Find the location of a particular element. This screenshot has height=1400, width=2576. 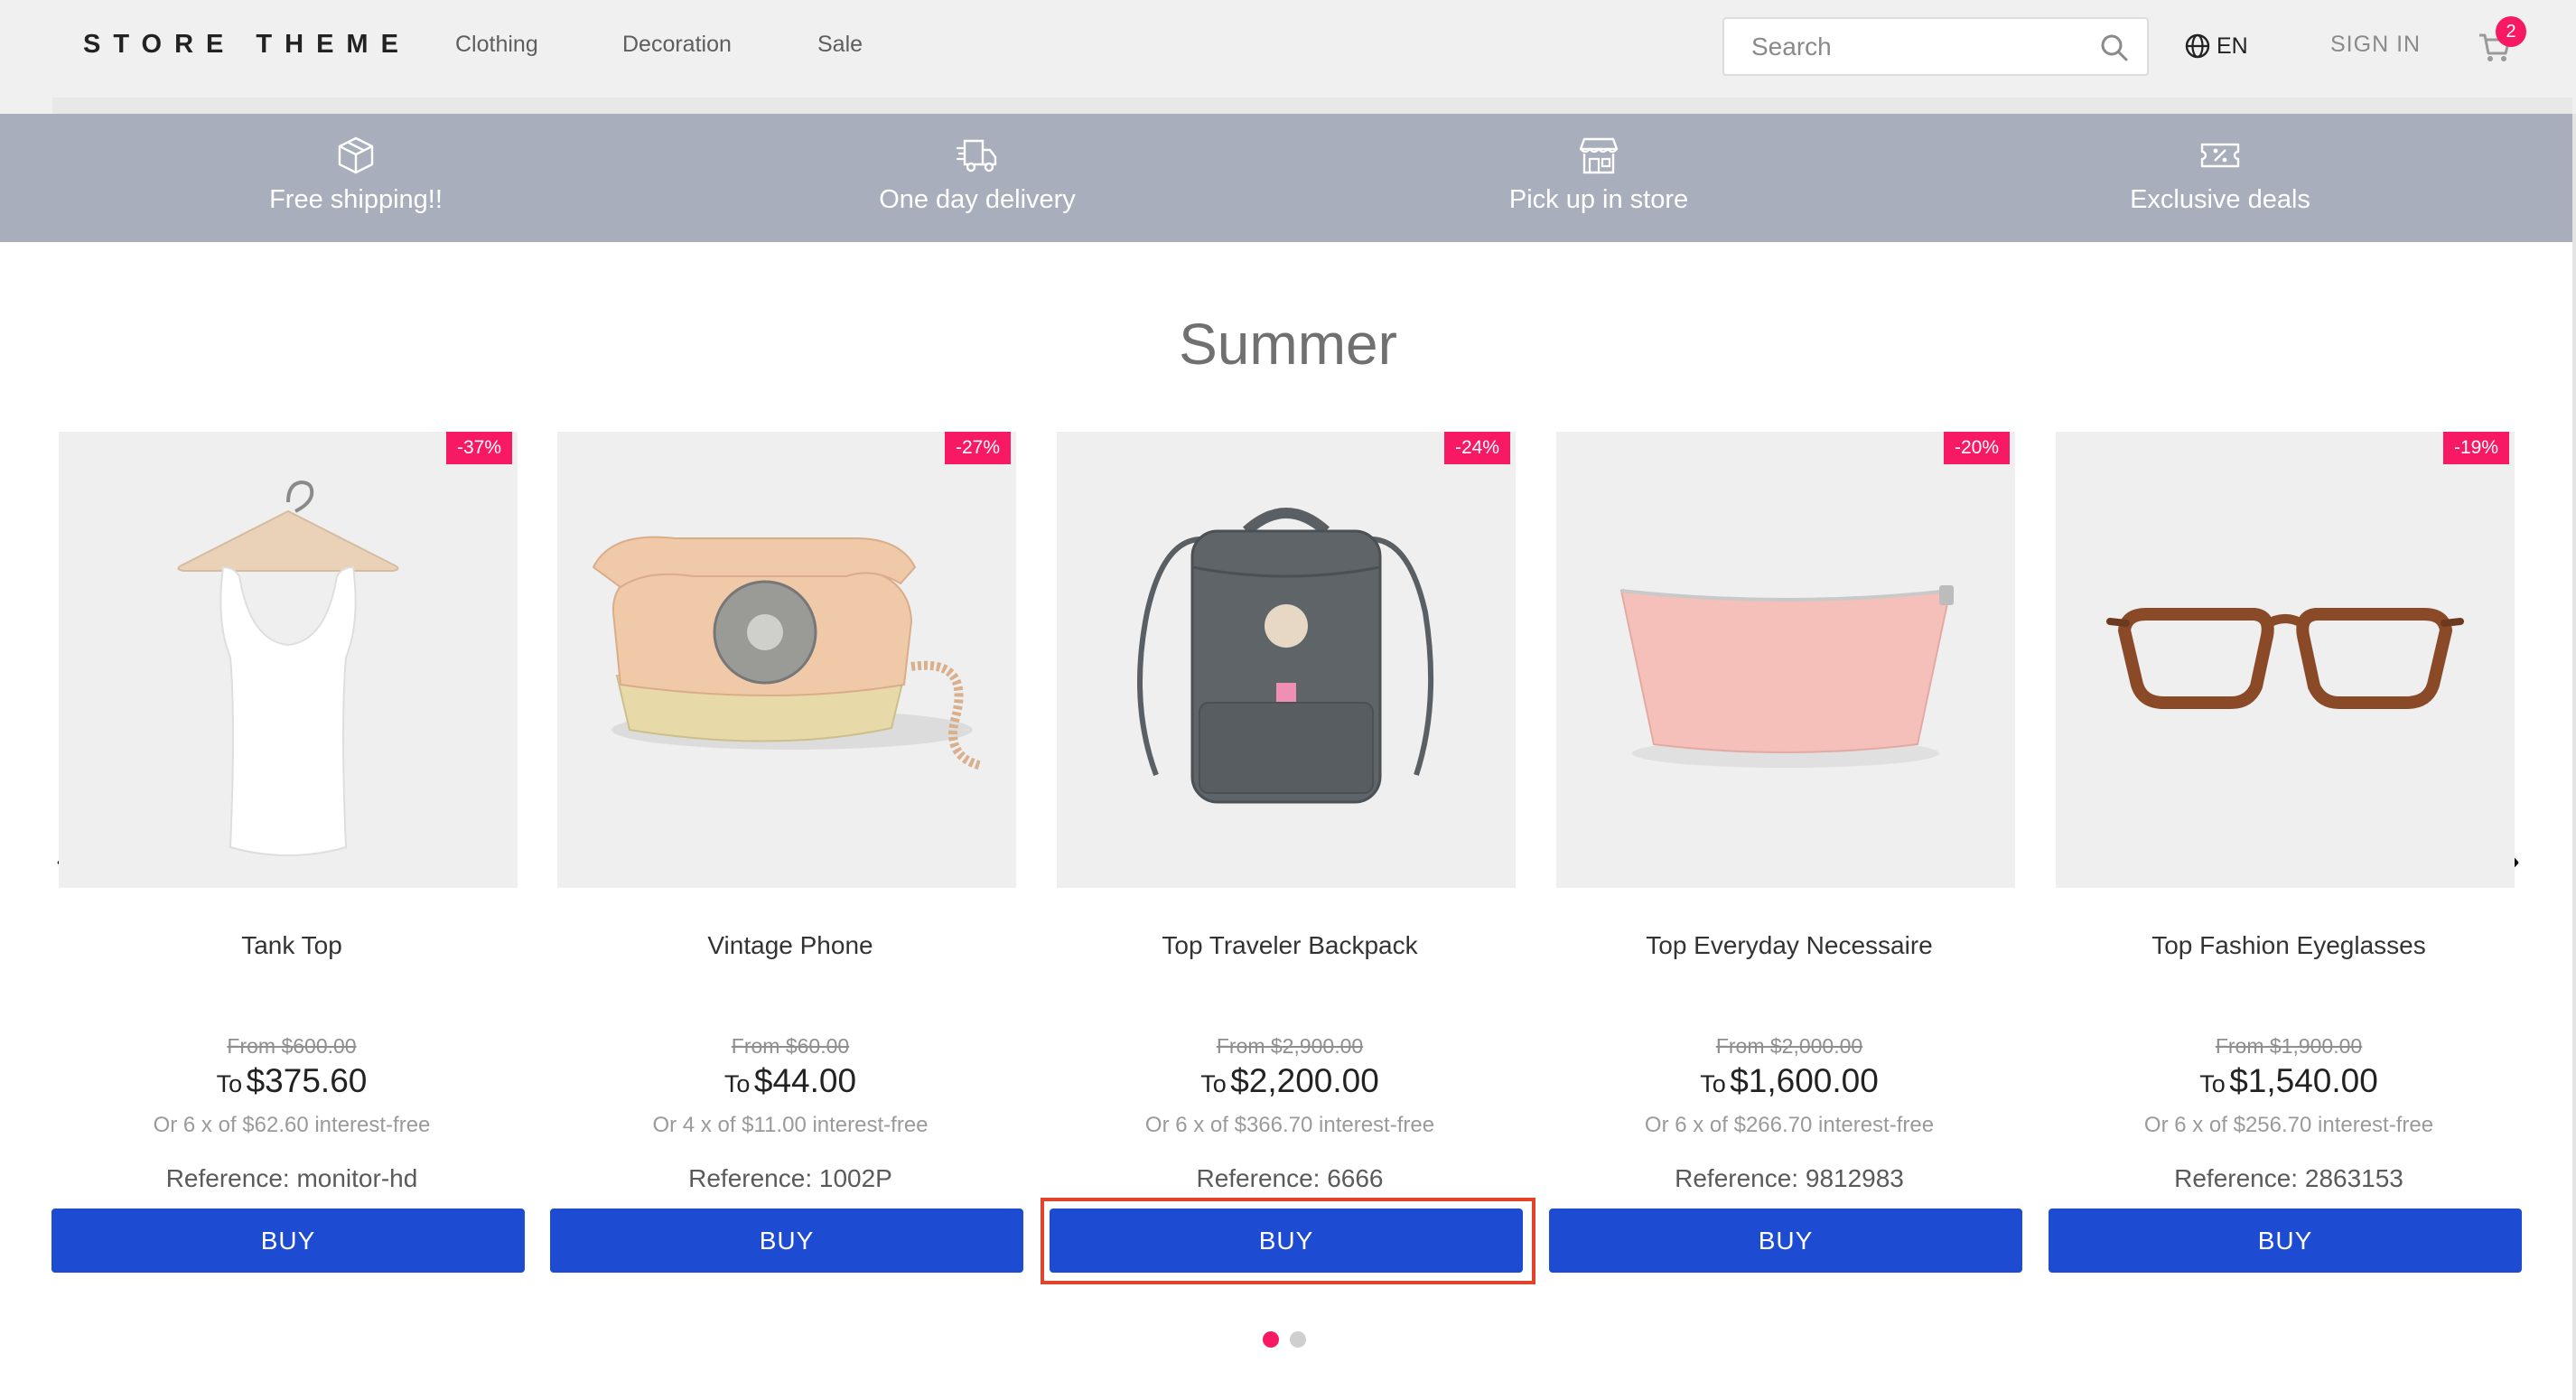

shelf-title: Summer is located at coordinates (1288, 345).